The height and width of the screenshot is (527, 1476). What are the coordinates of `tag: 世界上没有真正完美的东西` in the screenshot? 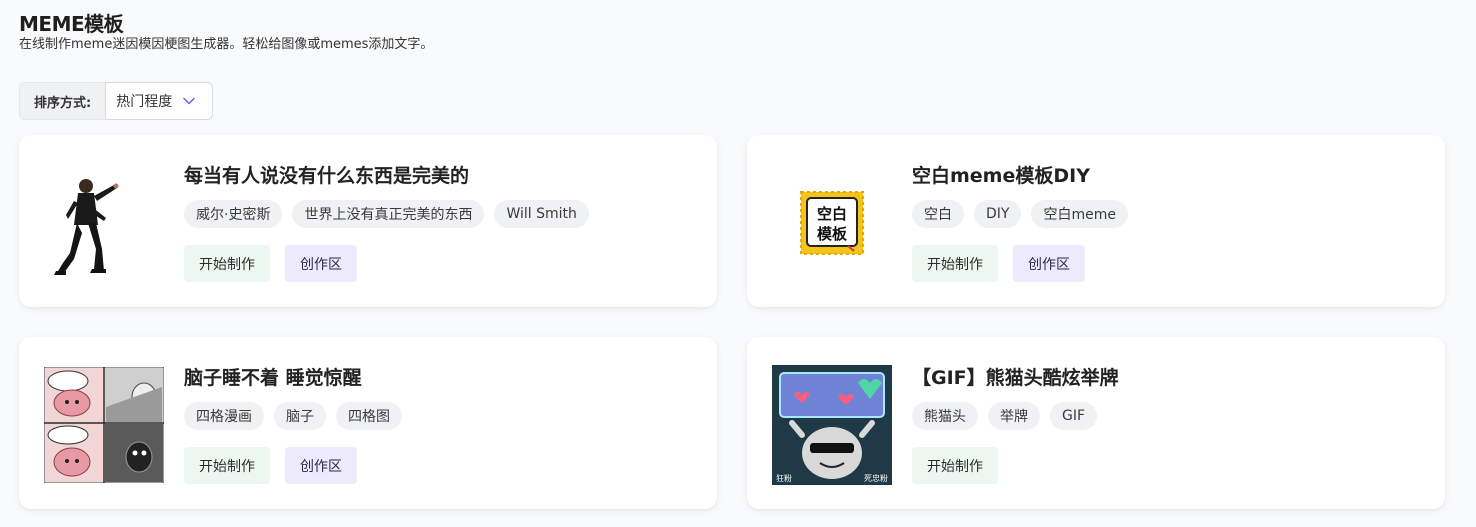 It's located at (388, 214).